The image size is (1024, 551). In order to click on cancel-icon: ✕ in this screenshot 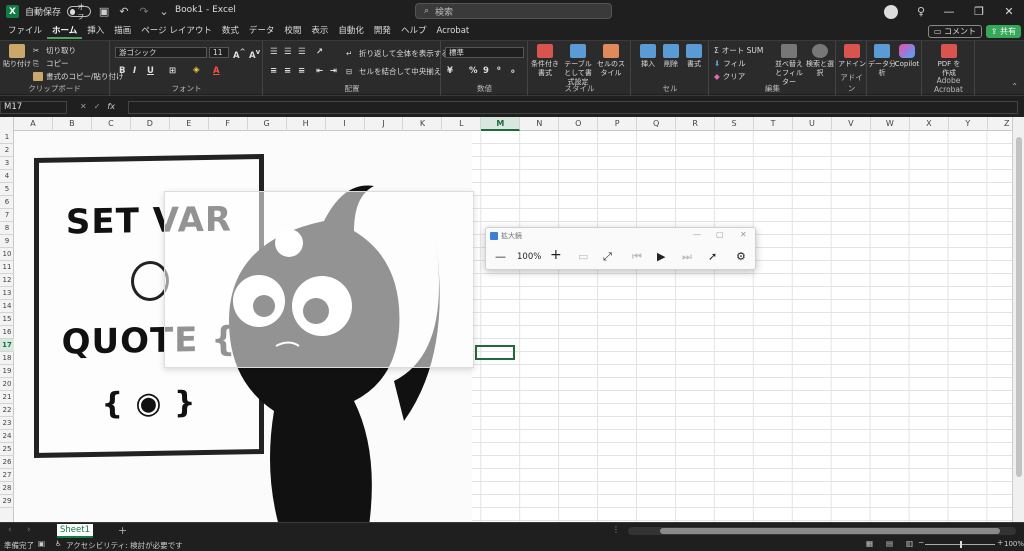, I will do `click(83, 106)`.